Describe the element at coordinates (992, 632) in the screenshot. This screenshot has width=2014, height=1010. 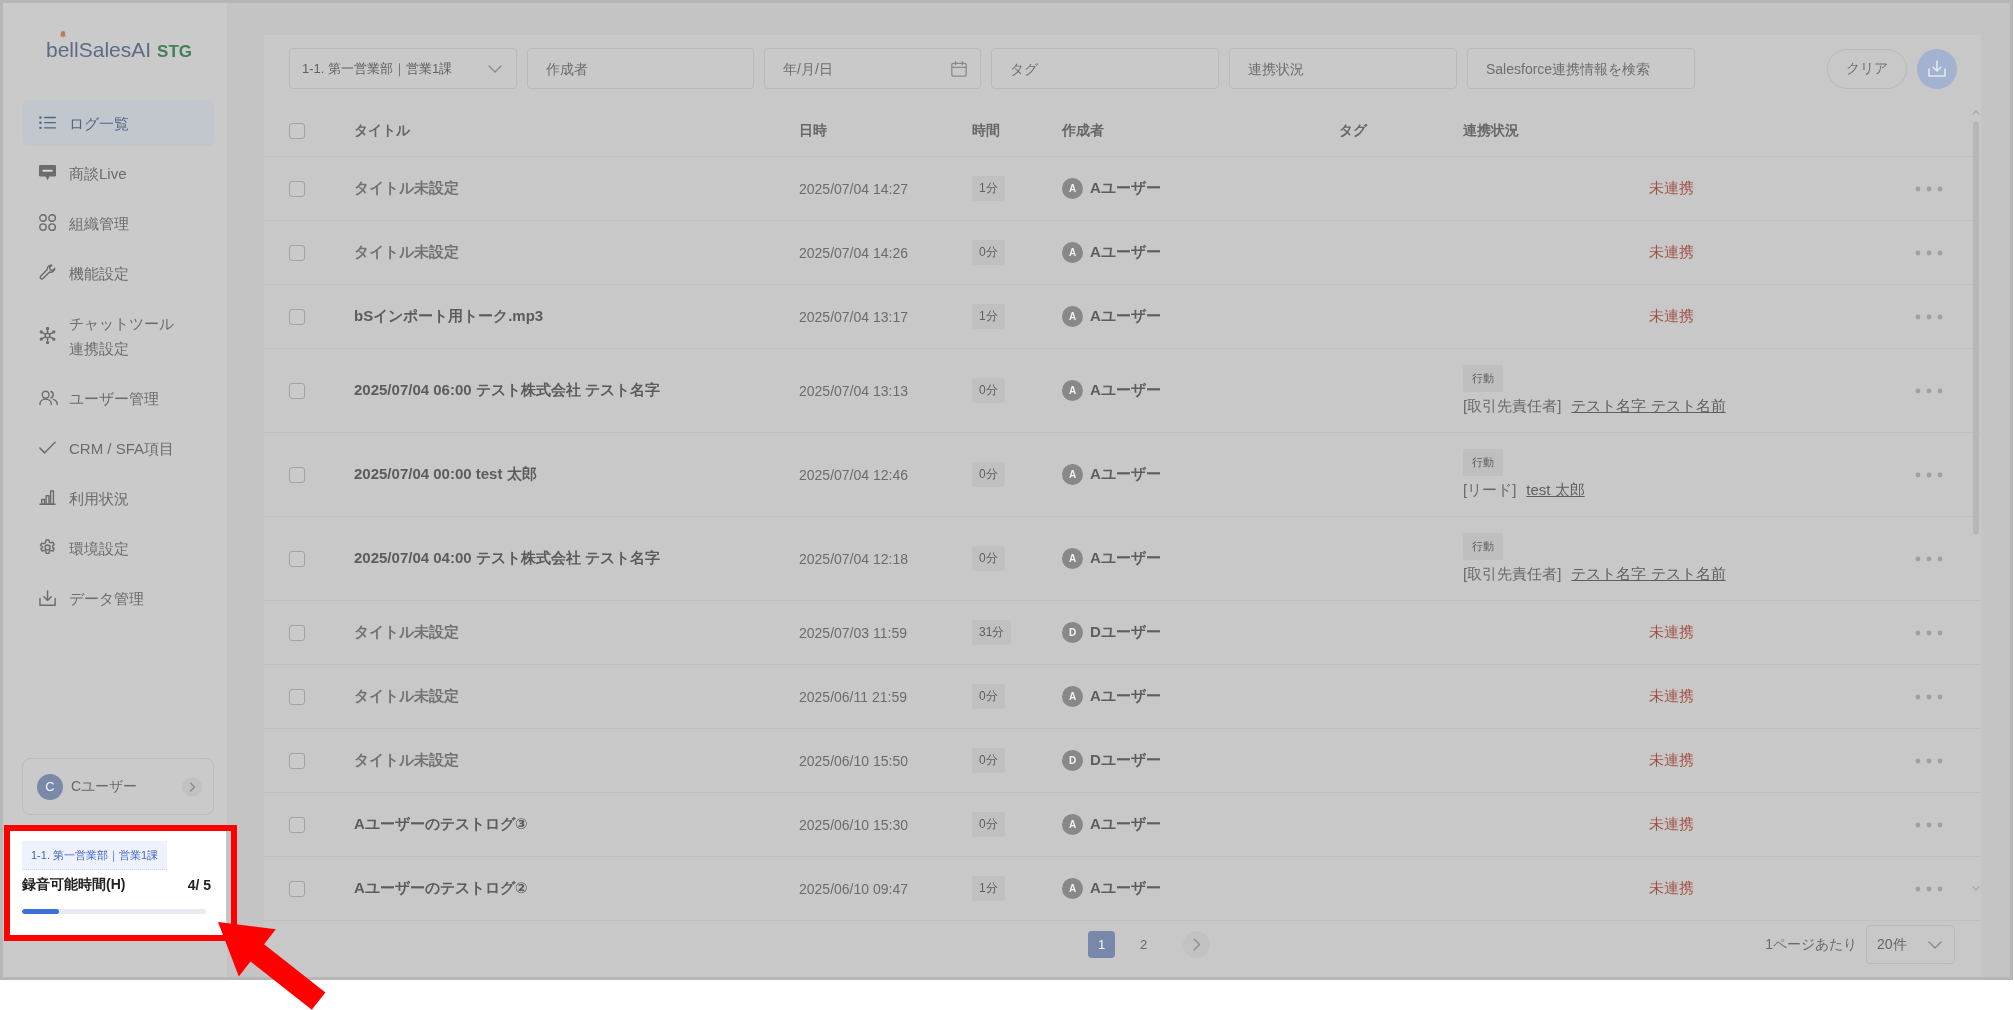
I see `duration-chip: 31分` at that location.